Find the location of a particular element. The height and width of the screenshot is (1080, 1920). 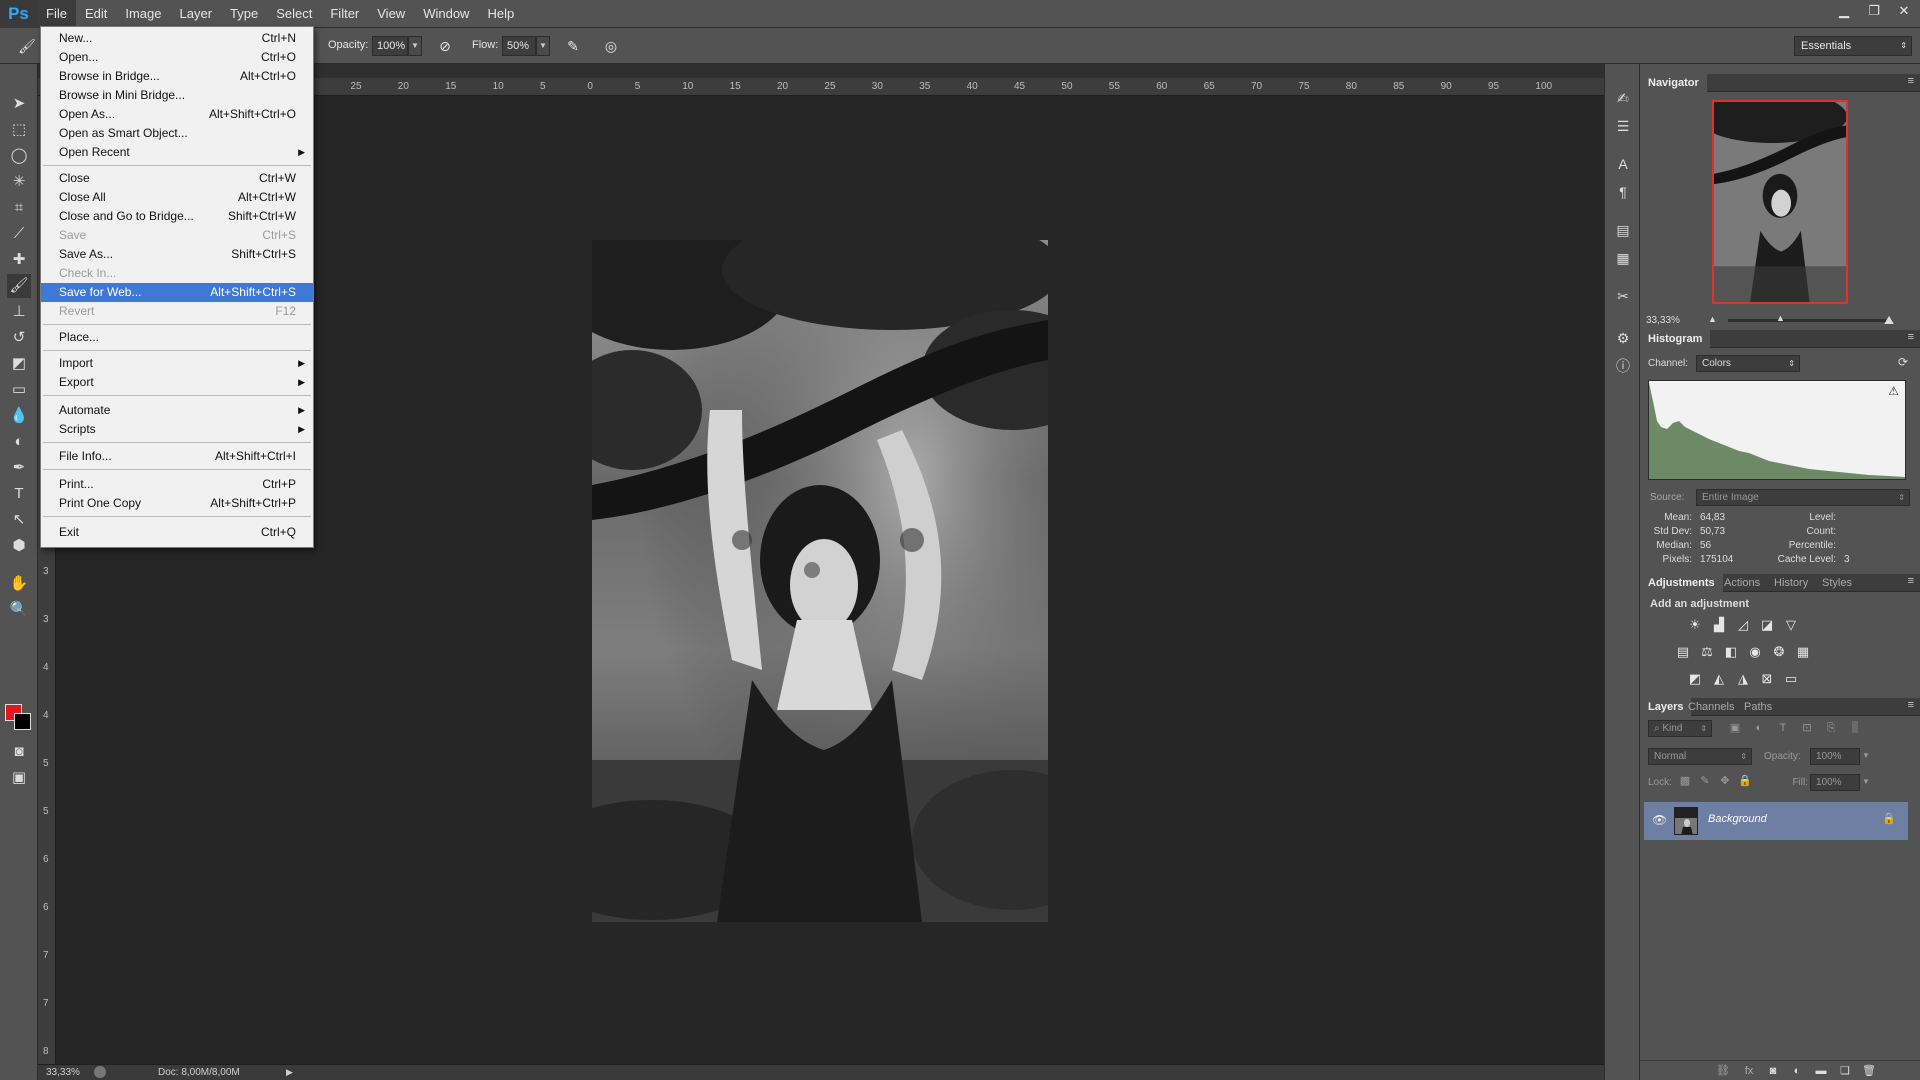

tab-navigator: Navigator is located at coordinates (1673, 83).